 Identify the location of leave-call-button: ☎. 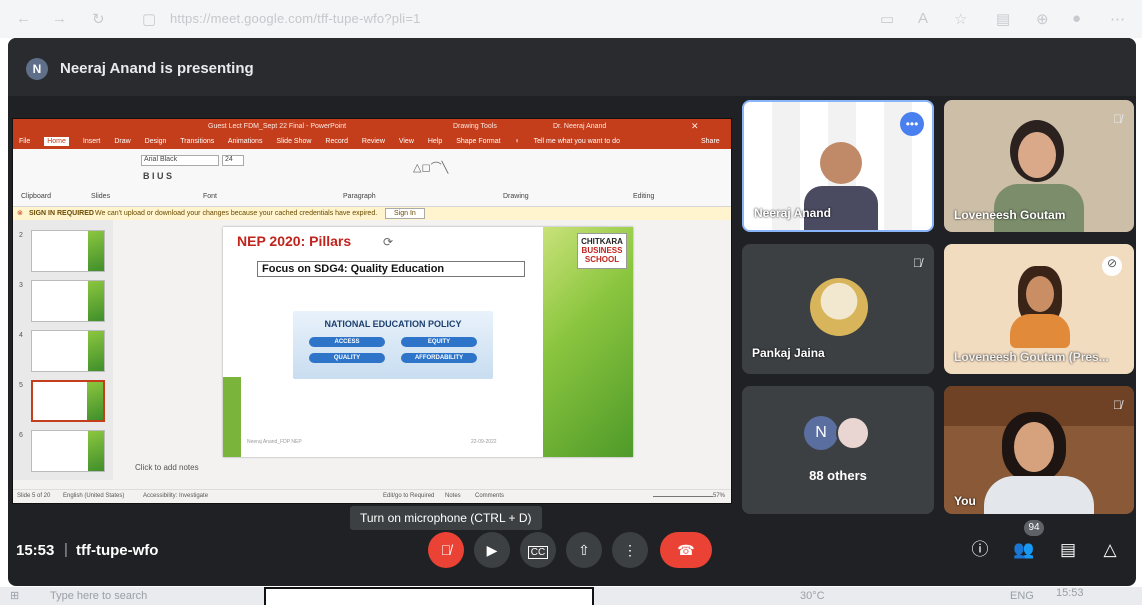
(686, 550).